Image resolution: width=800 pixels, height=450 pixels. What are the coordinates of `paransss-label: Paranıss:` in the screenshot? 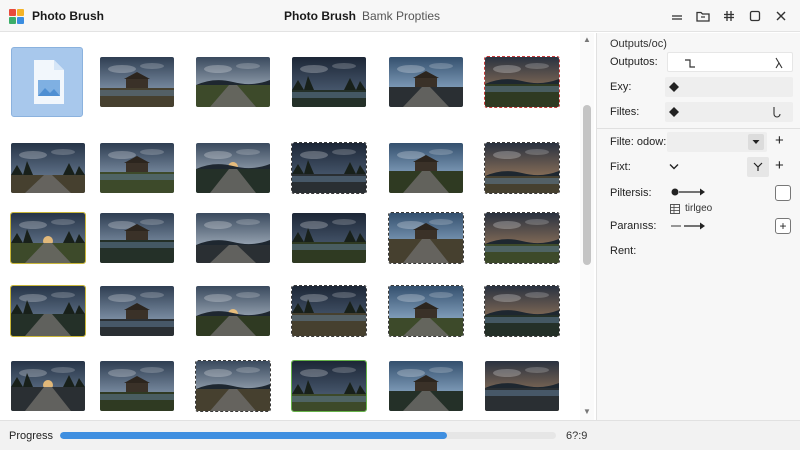 It's located at (633, 226).